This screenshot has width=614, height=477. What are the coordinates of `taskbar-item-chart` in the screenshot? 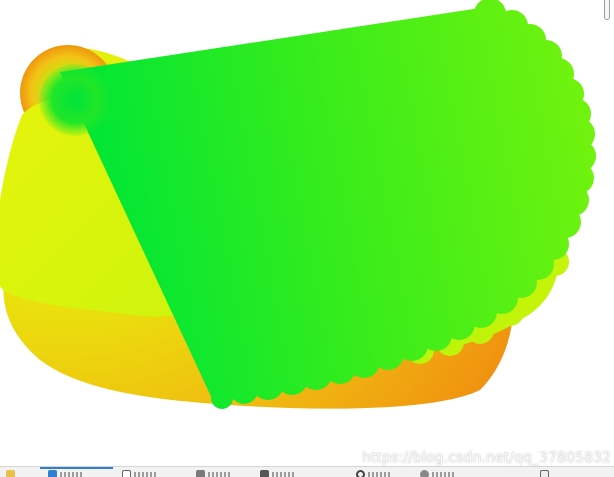 It's located at (213, 473).